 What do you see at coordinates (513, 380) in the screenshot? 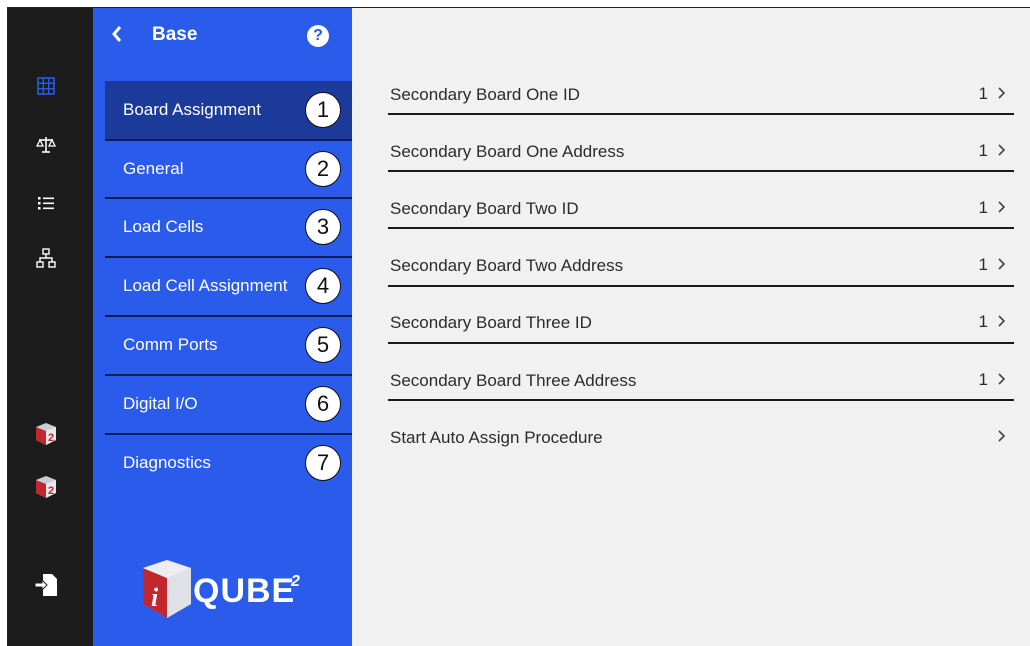
I see `row-label: Secondary Board Three Address` at bounding box center [513, 380].